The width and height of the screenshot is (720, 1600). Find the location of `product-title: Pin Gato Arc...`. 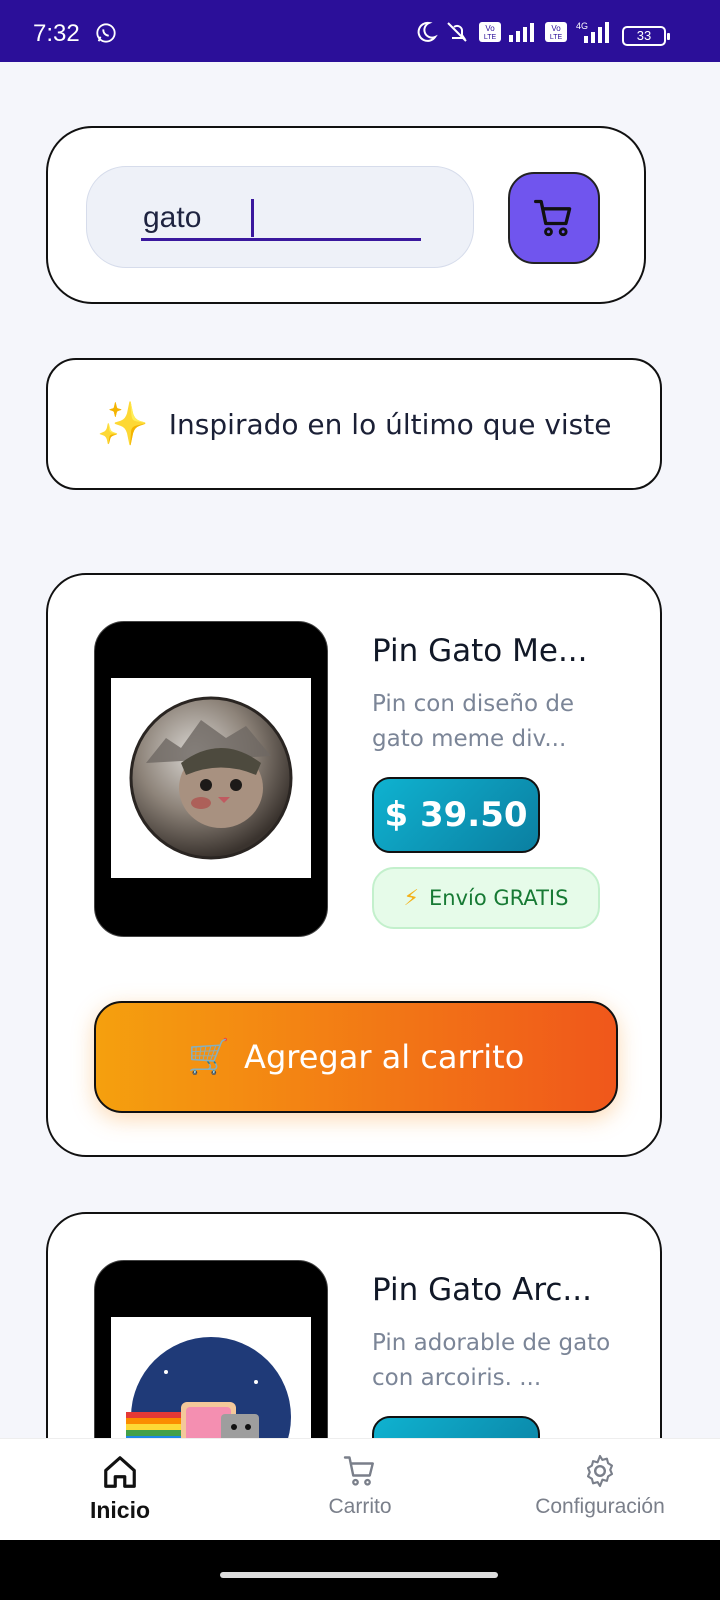

product-title: Pin Gato Arc... is located at coordinates (482, 1290).